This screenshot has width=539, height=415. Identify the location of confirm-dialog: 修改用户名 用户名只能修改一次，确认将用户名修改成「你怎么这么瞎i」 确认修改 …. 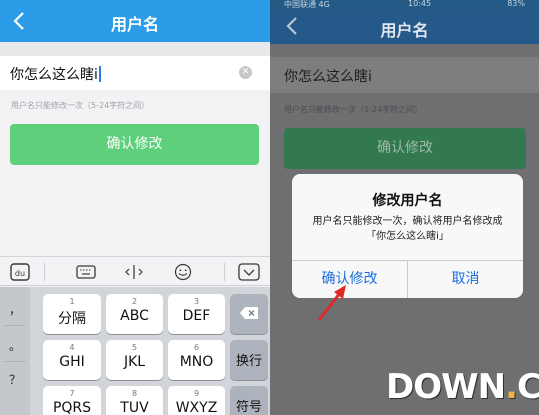
(407, 236).